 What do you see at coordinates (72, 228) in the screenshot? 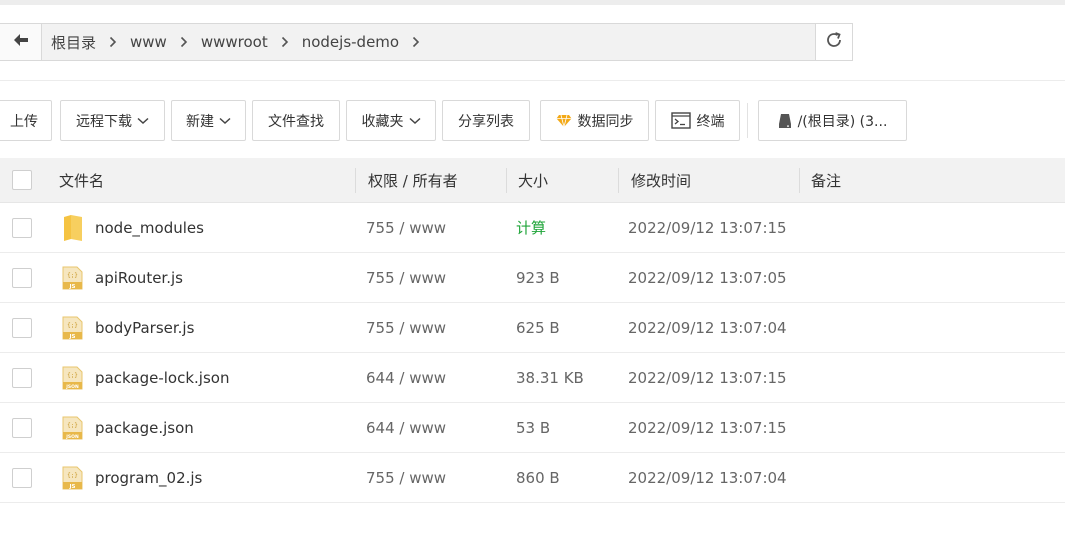
I see `folder-icon` at bounding box center [72, 228].